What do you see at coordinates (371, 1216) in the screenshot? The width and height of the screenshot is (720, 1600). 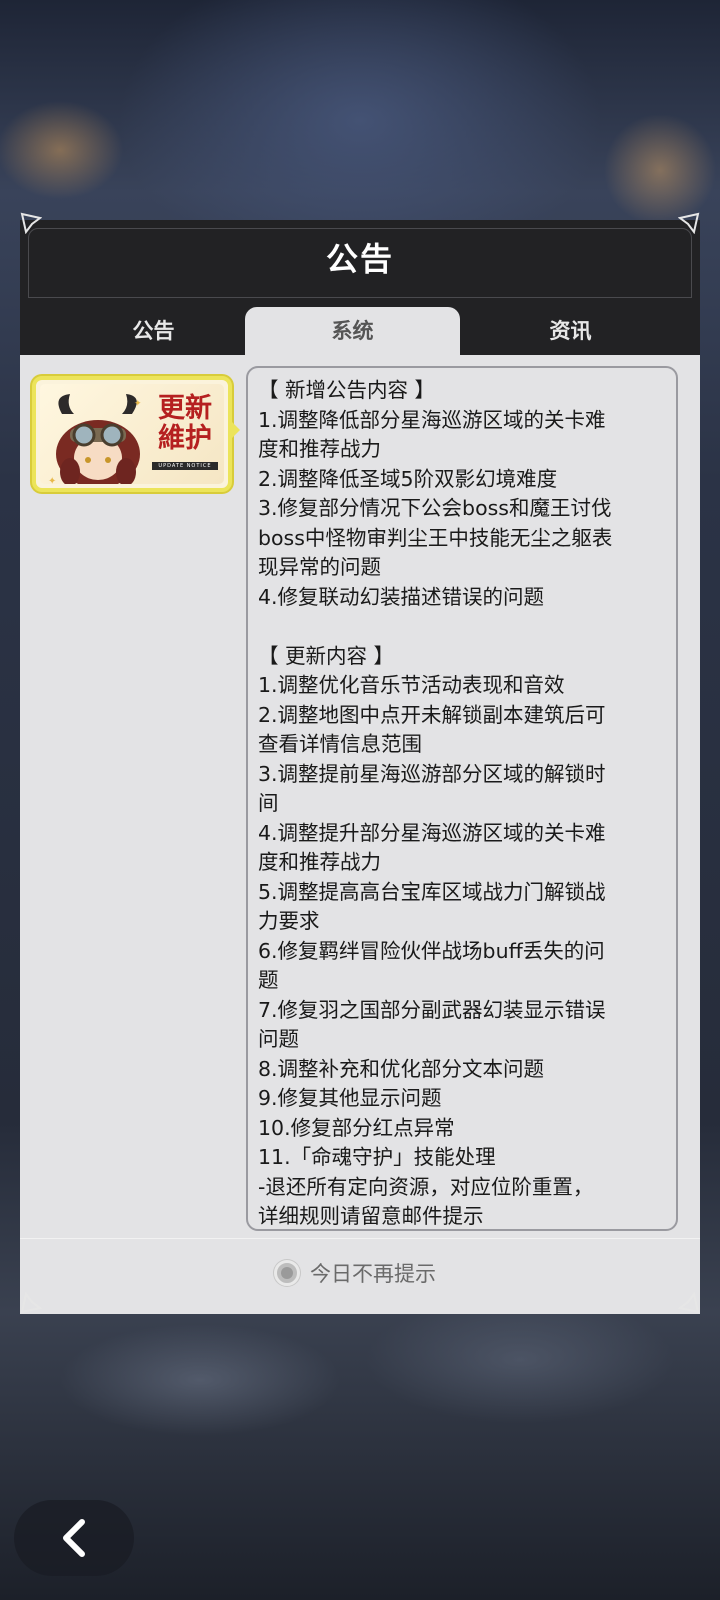 I see `content-line: 详细规则请留意邮件提示` at bounding box center [371, 1216].